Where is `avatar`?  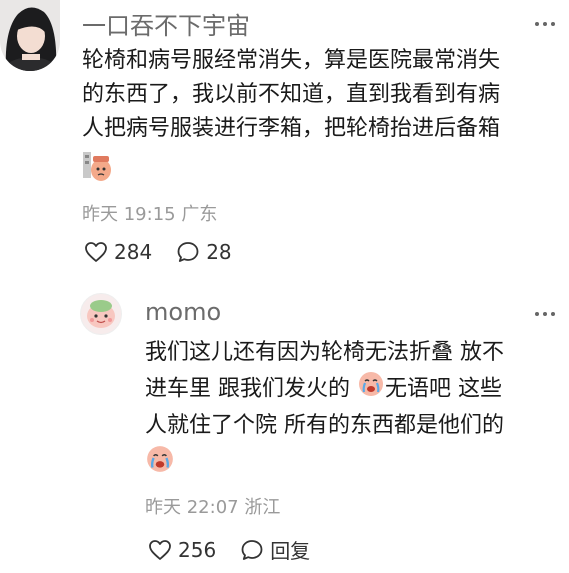
avatar is located at coordinates (30, 35).